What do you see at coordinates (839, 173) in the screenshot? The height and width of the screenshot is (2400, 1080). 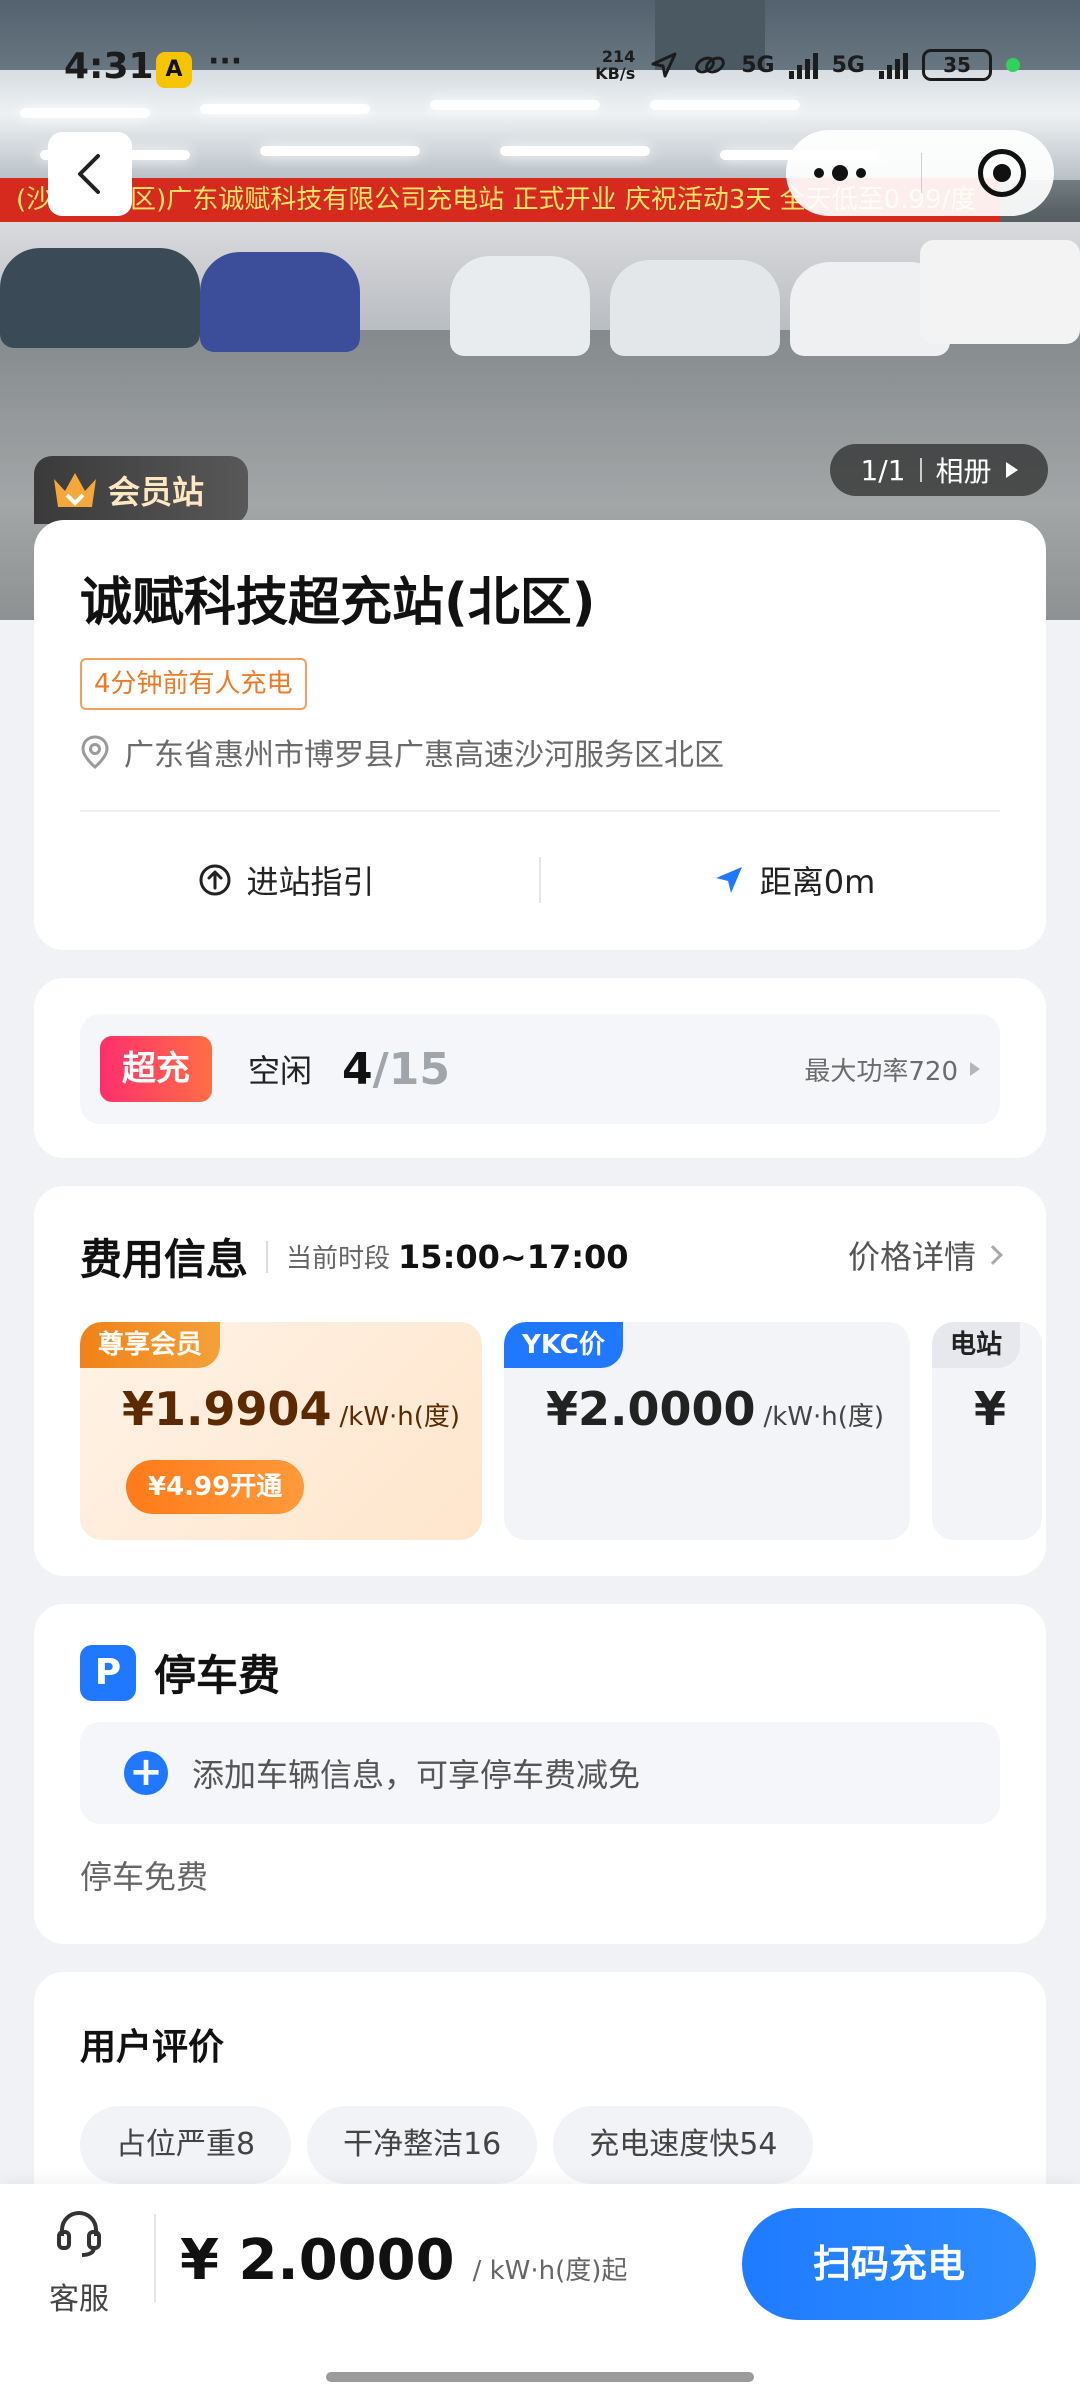 I see `more-options-icon` at bounding box center [839, 173].